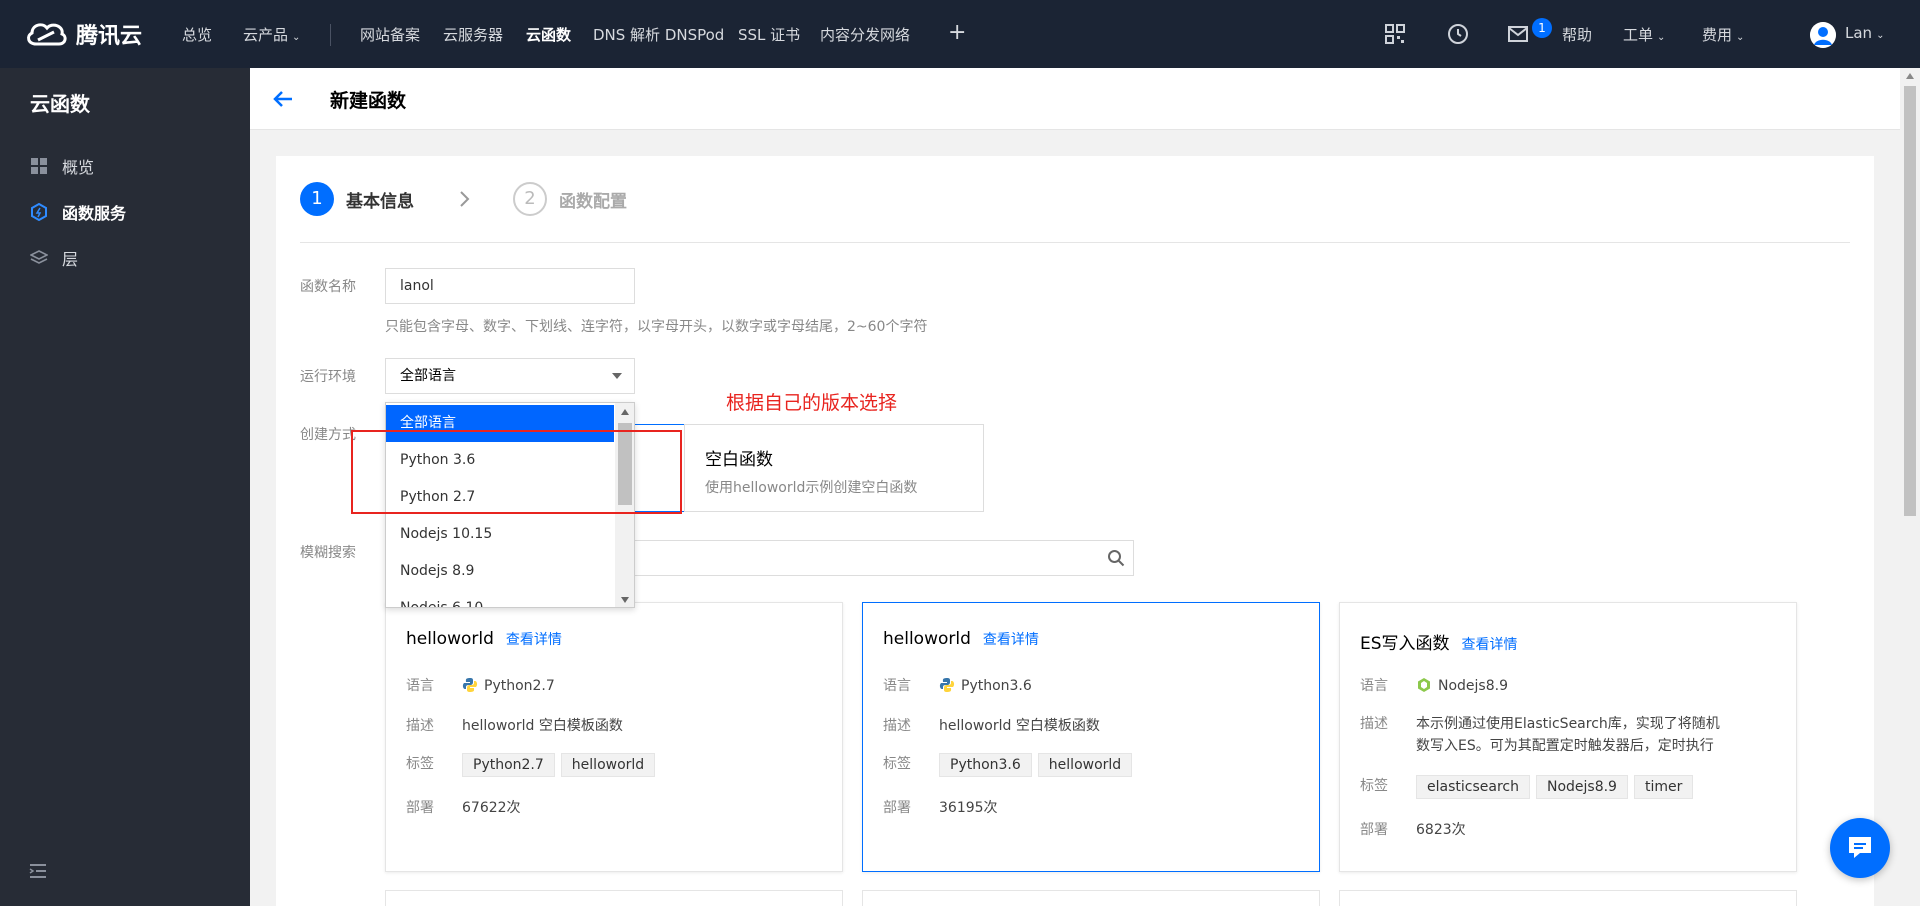 This screenshot has width=1920, height=906. Describe the element at coordinates (1374, 724) in the screenshot. I see `row-key: 描述` at that location.